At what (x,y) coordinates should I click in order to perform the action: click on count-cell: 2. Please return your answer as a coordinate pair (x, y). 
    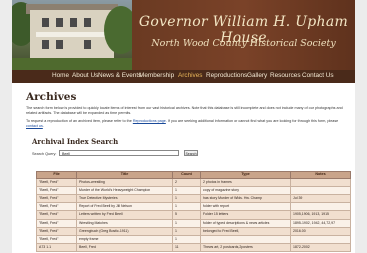
    Looking at the image, I should click on (186, 182).